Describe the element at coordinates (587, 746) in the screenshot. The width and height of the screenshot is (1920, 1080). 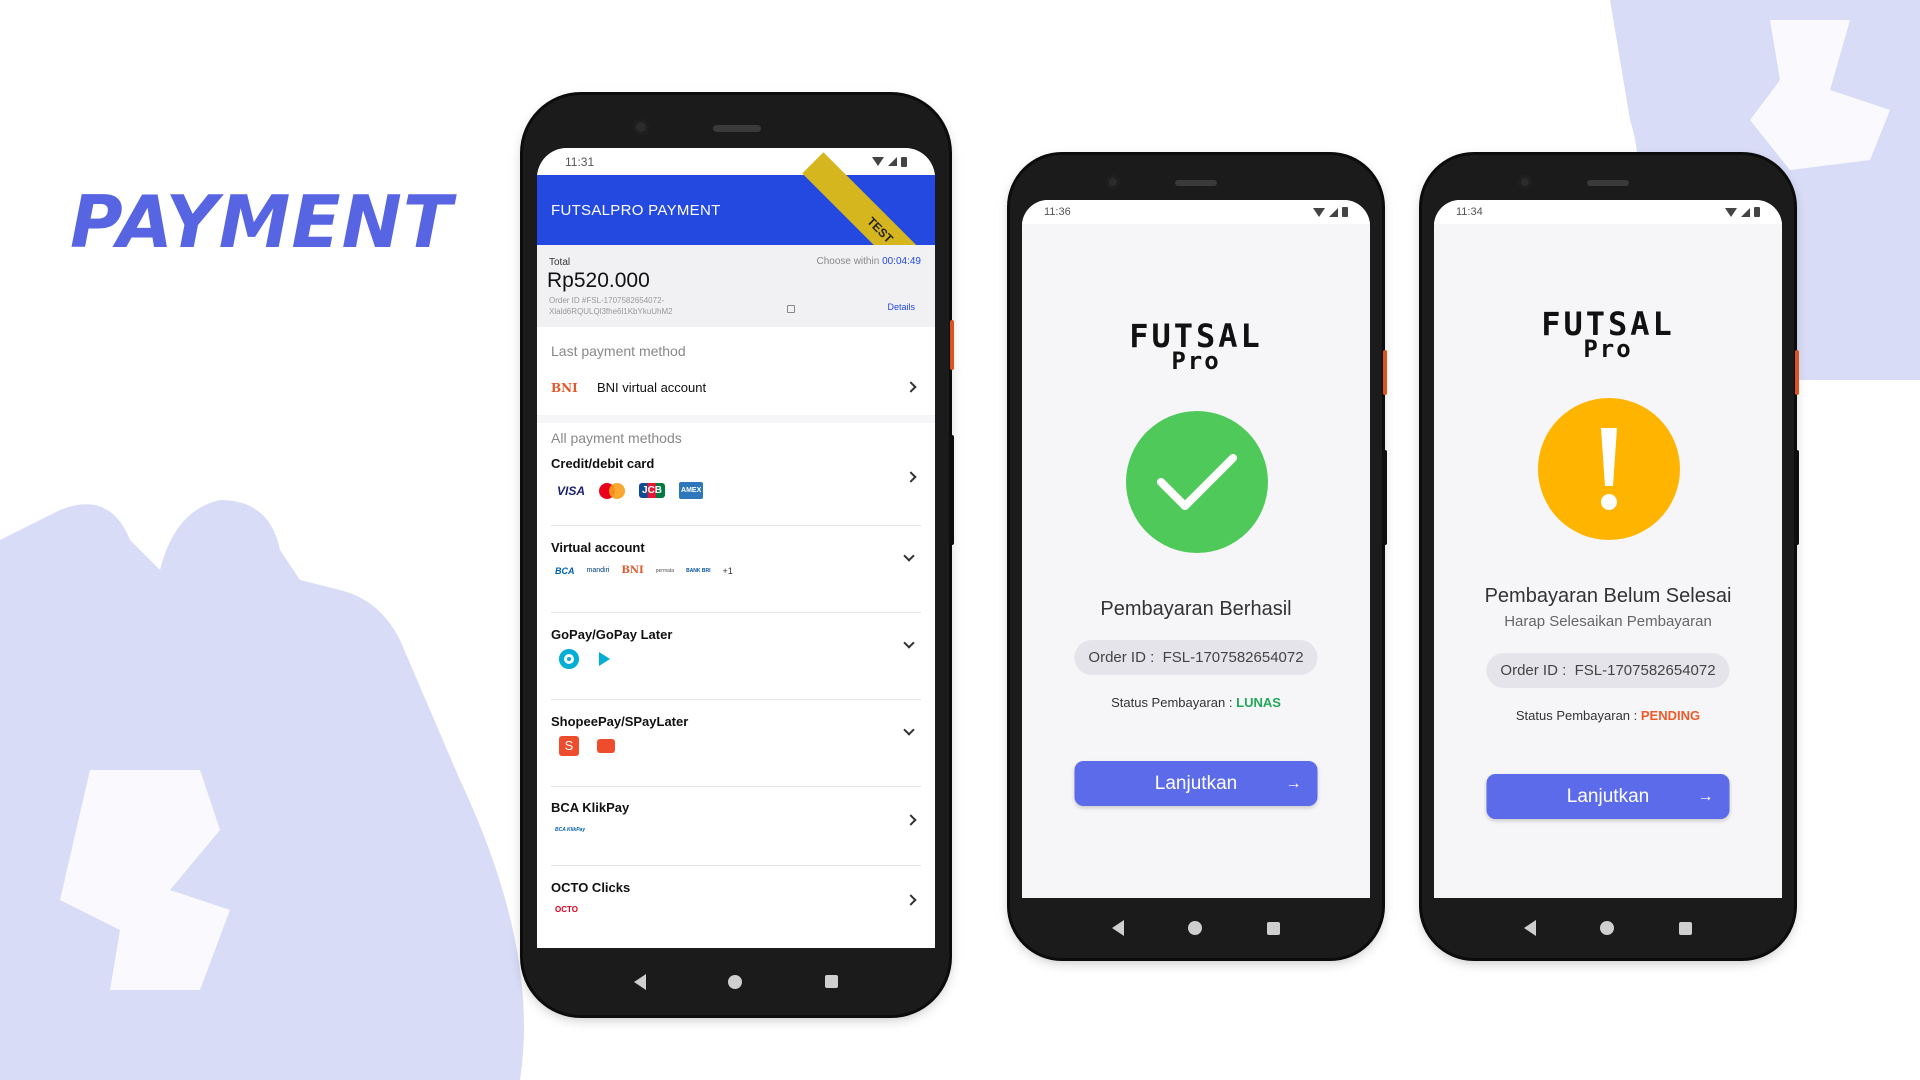
I see `shopee-logos: S` at that location.